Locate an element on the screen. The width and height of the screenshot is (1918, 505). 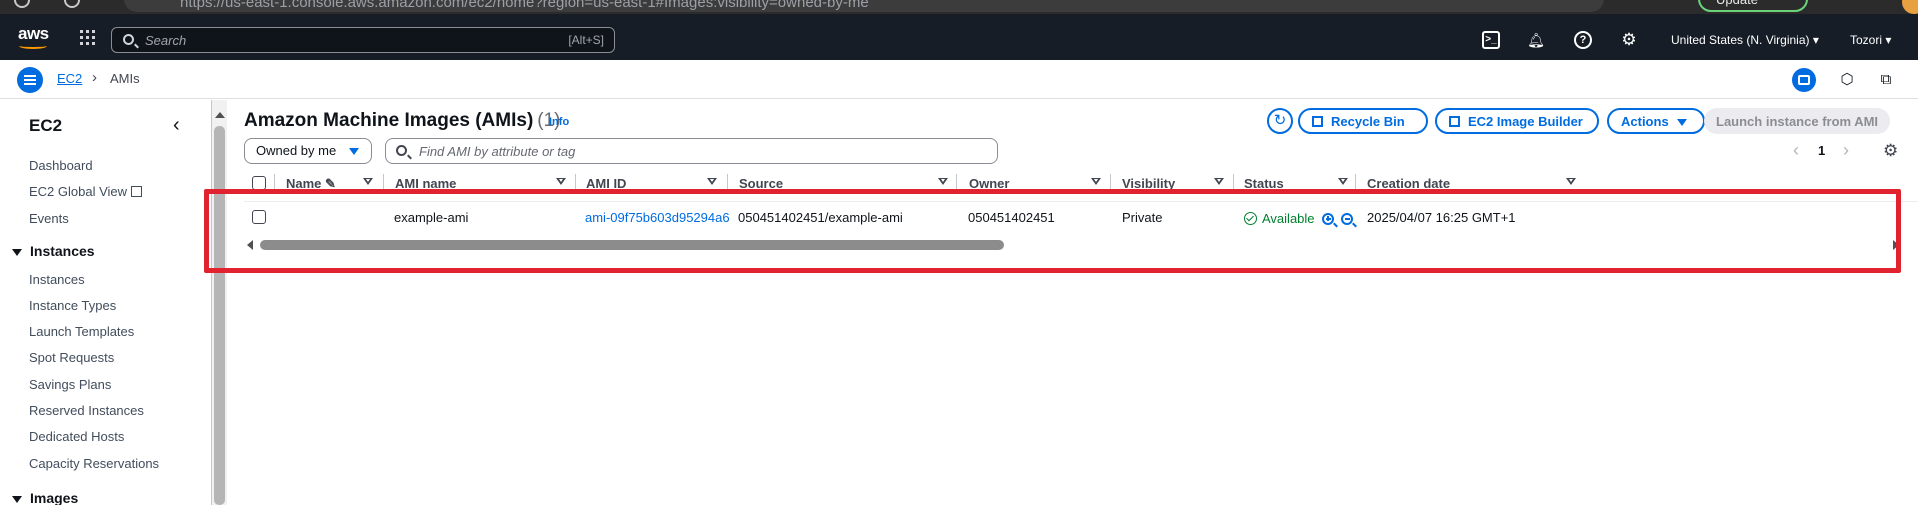
chevron-right-icon: › is located at coordinates (1846, 150).